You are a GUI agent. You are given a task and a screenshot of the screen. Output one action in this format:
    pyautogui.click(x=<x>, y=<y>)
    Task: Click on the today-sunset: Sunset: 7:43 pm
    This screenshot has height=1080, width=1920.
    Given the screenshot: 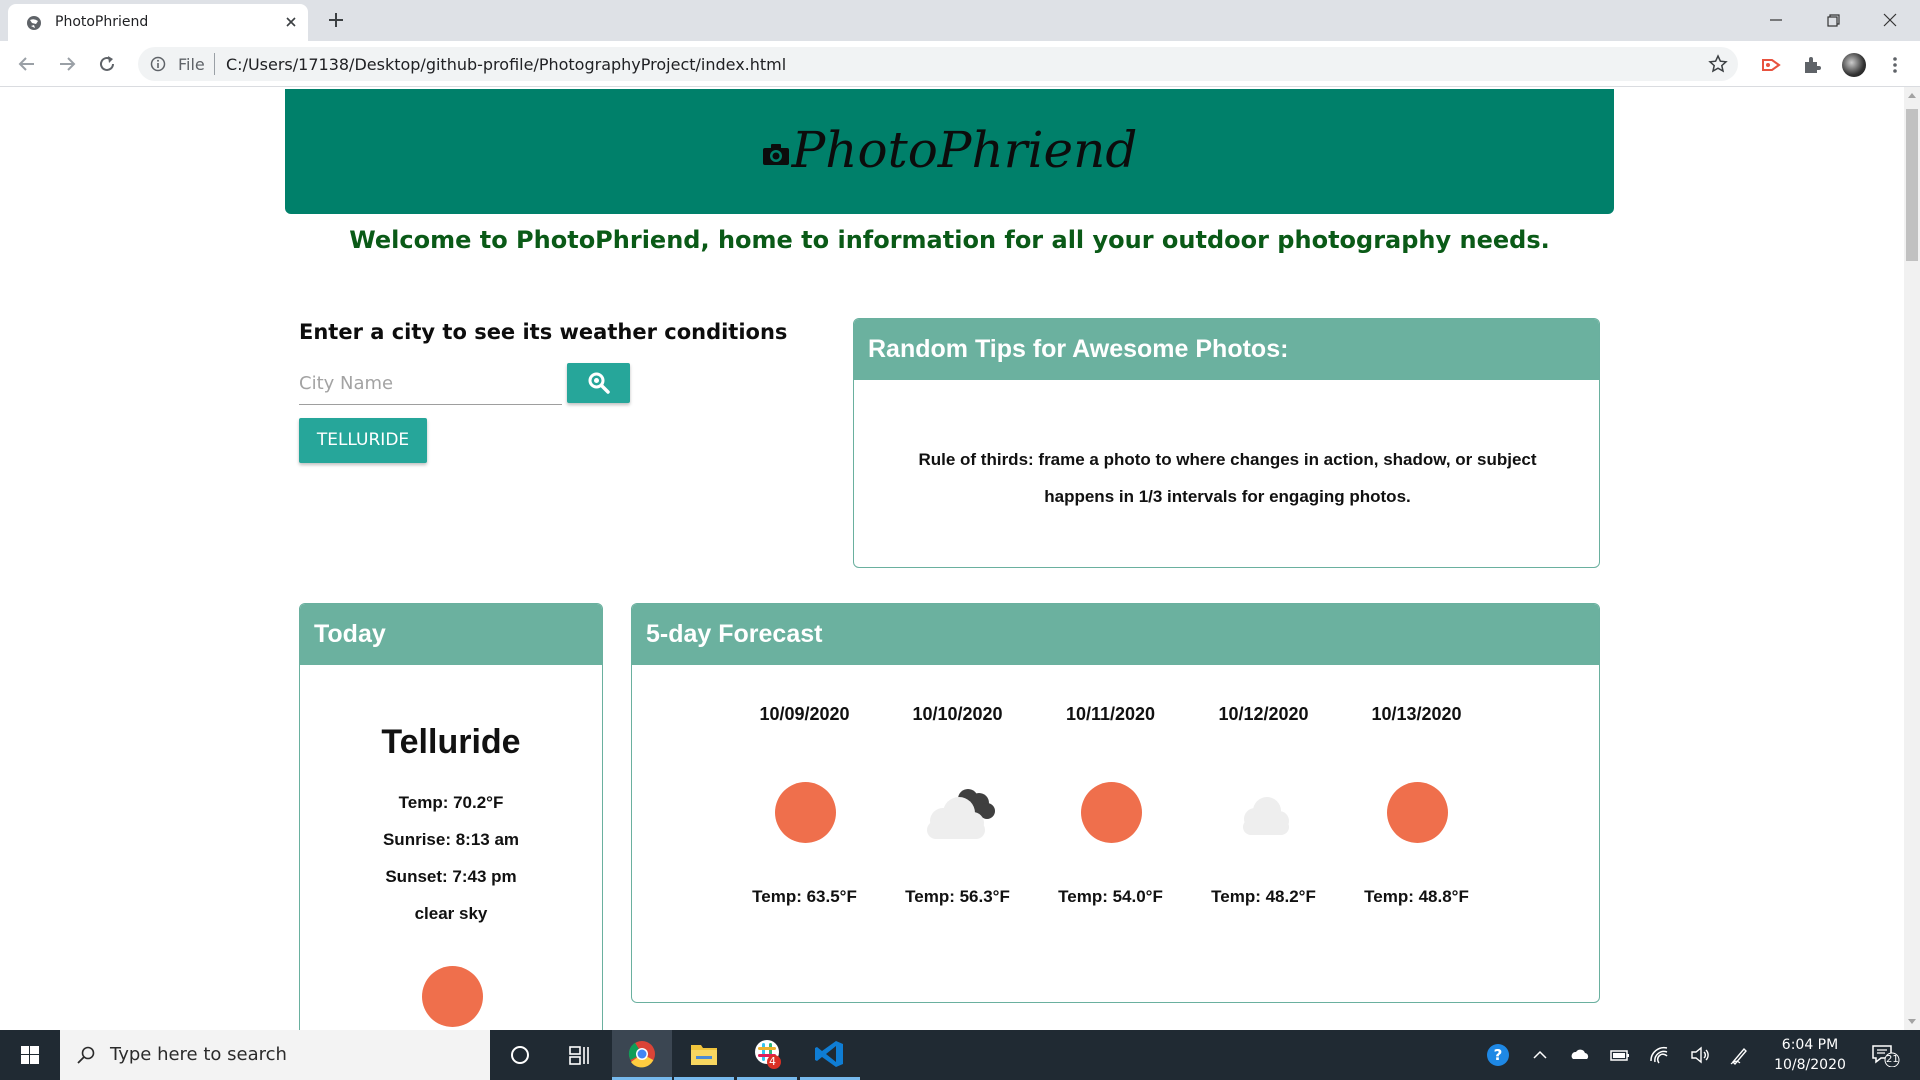 What is the action you would take?
    pyautogui.click(x=451, y=876)
    